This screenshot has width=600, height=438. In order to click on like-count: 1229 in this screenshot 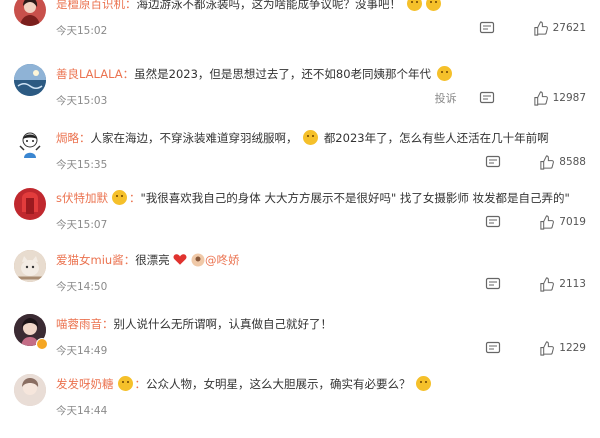, I will do `click(572, 348)`.